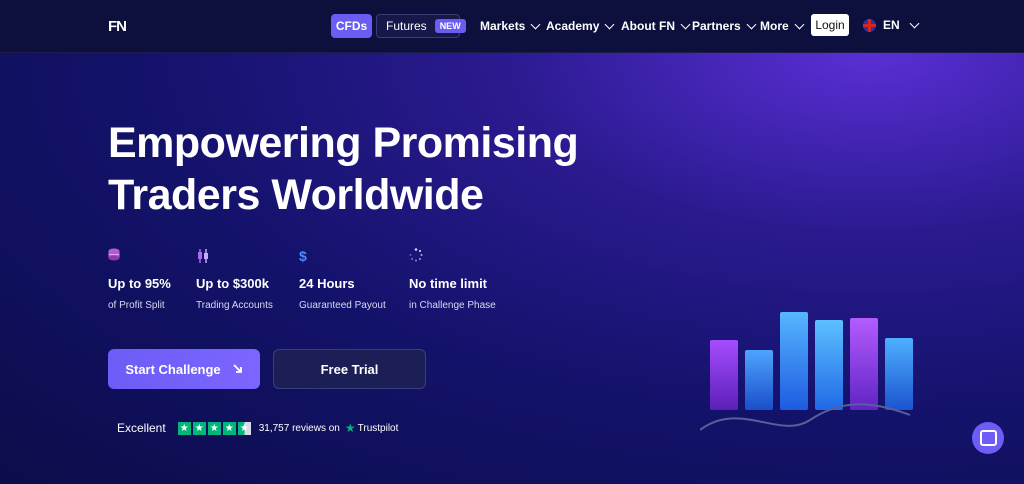  I want to click on futures-label: Futures, so click(406, 26).